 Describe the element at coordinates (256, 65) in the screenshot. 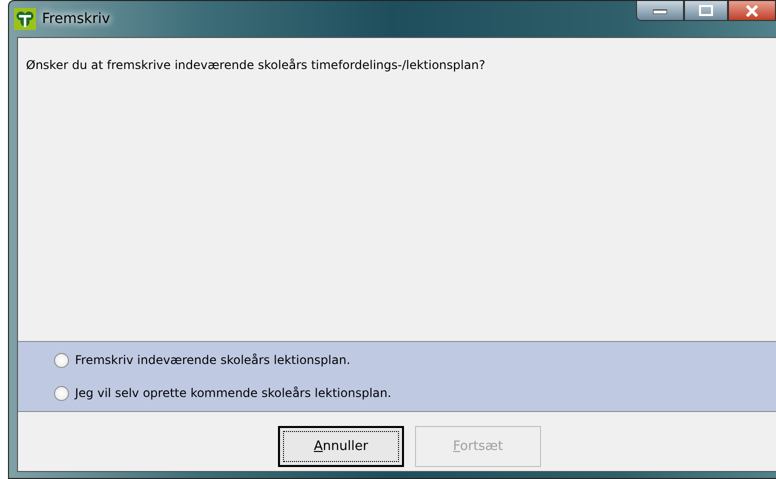

I see `question-text: Ønsker du at fremskrive indeværende skoleårs timefordelings-/lektionsplan?` at that location.